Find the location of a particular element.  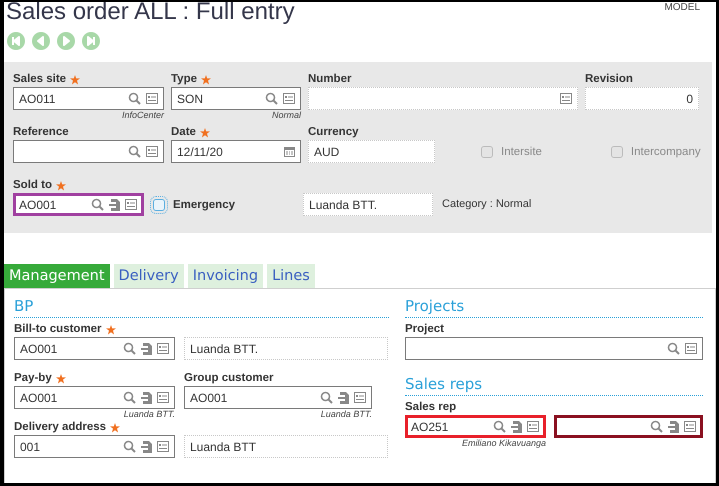

tab: Invoicing is located at coordinates (226, 276).